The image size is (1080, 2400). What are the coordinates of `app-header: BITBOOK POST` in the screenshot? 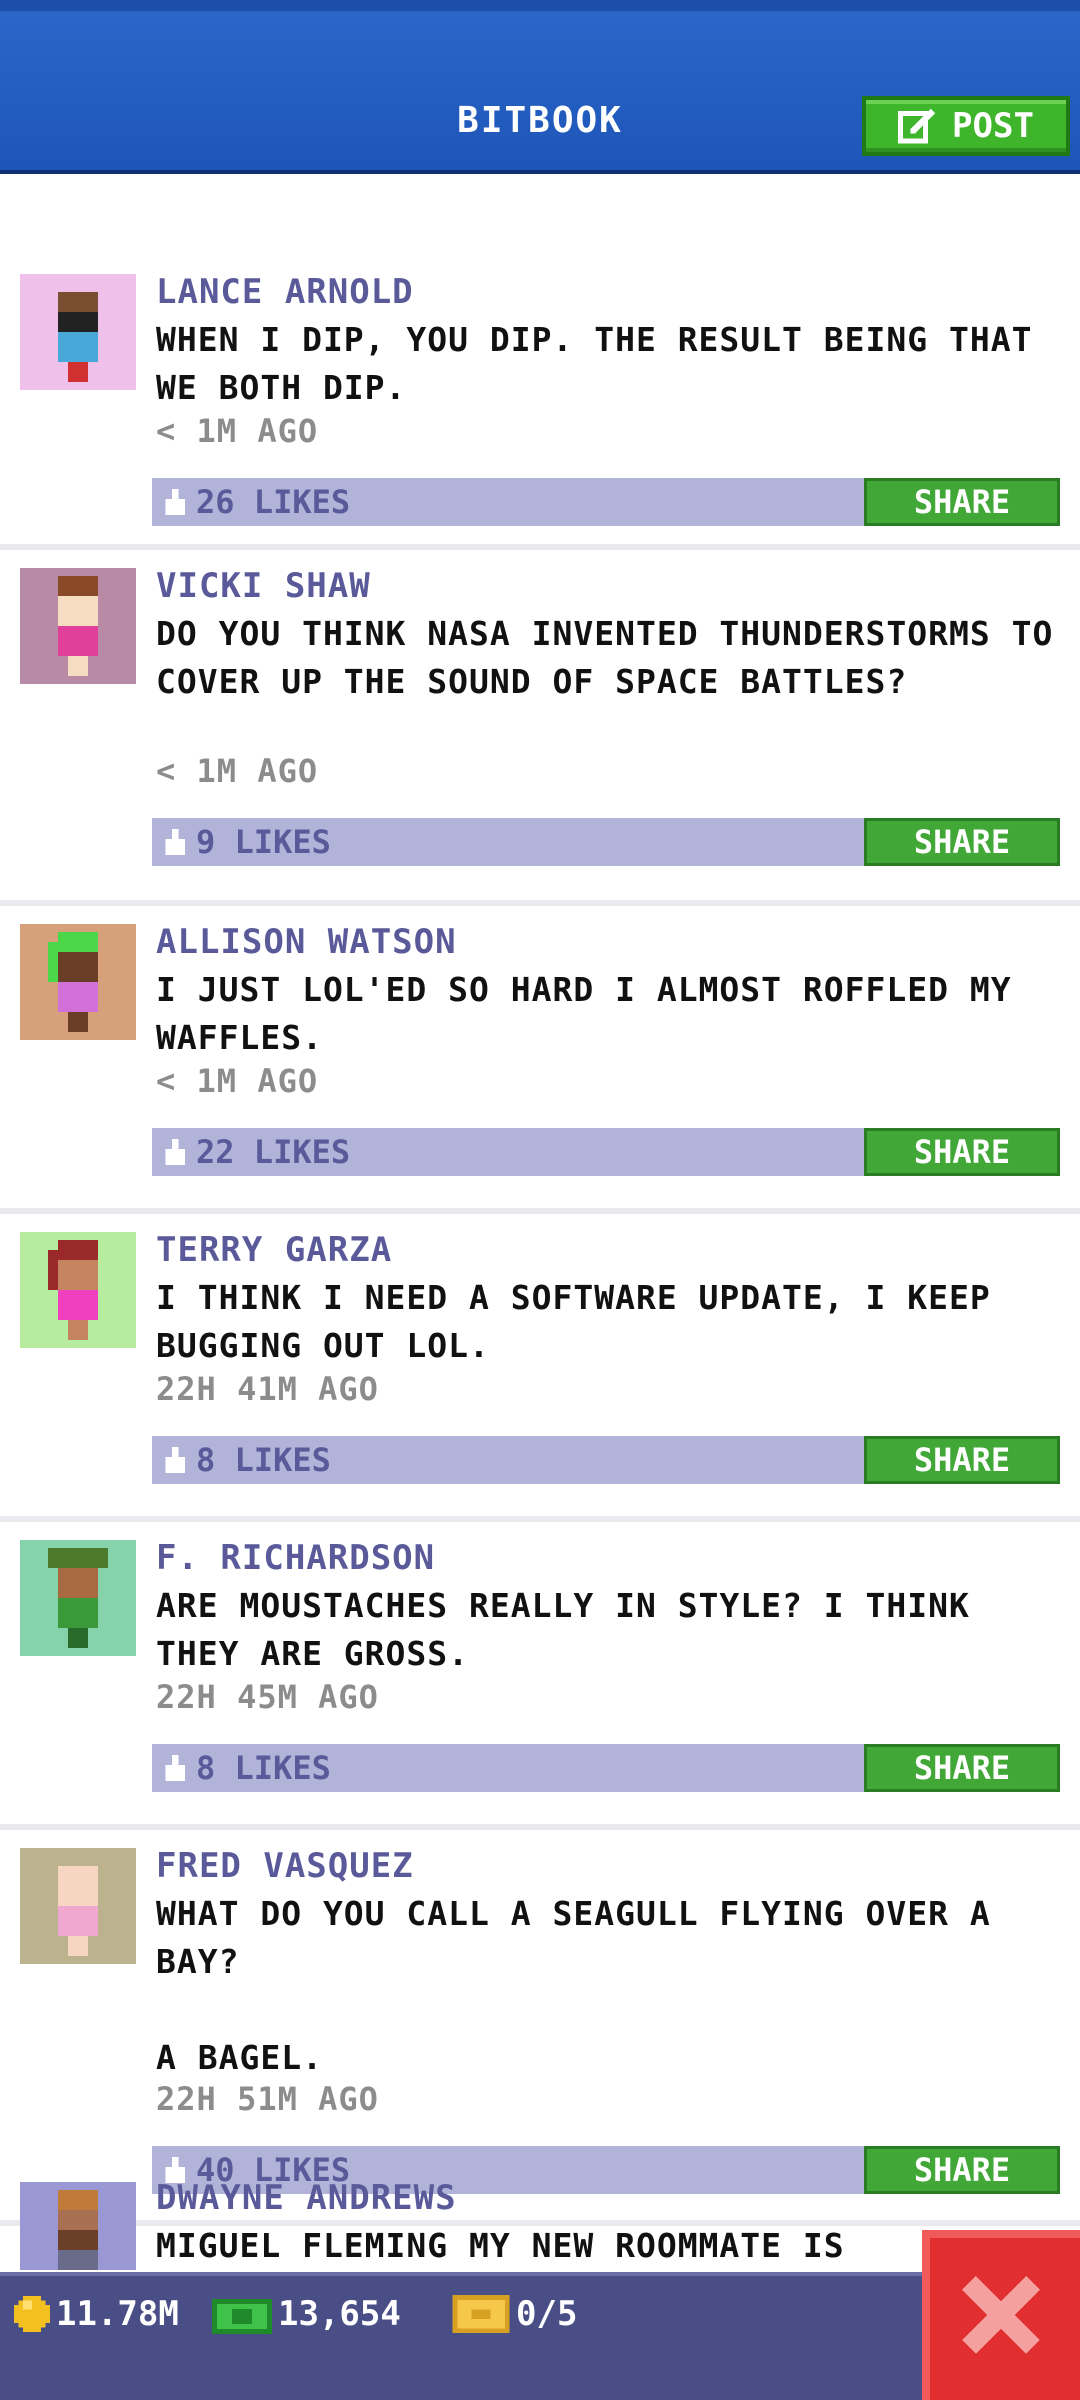 It's located at (540, 87).